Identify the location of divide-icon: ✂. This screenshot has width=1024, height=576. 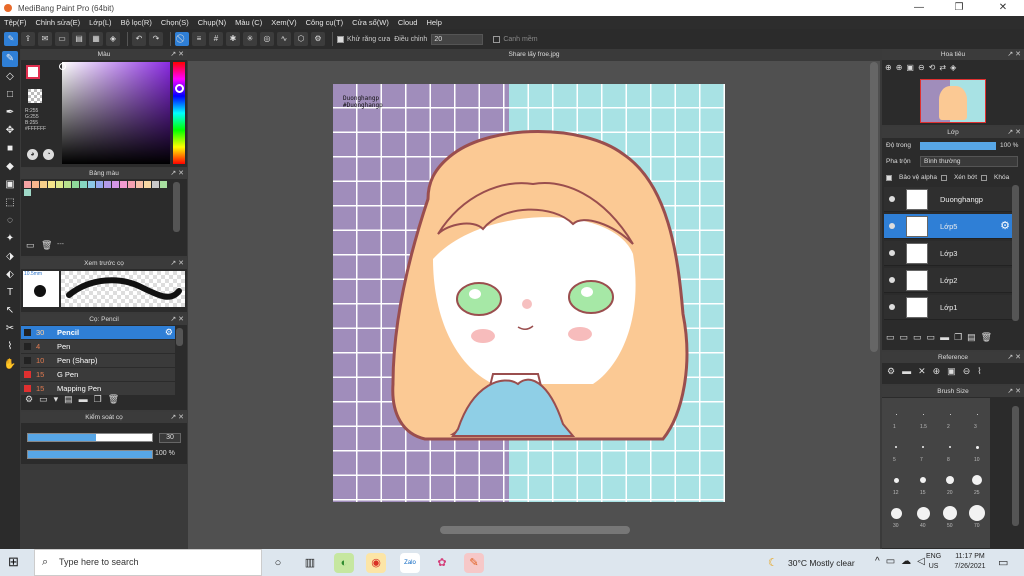
(10, 329).